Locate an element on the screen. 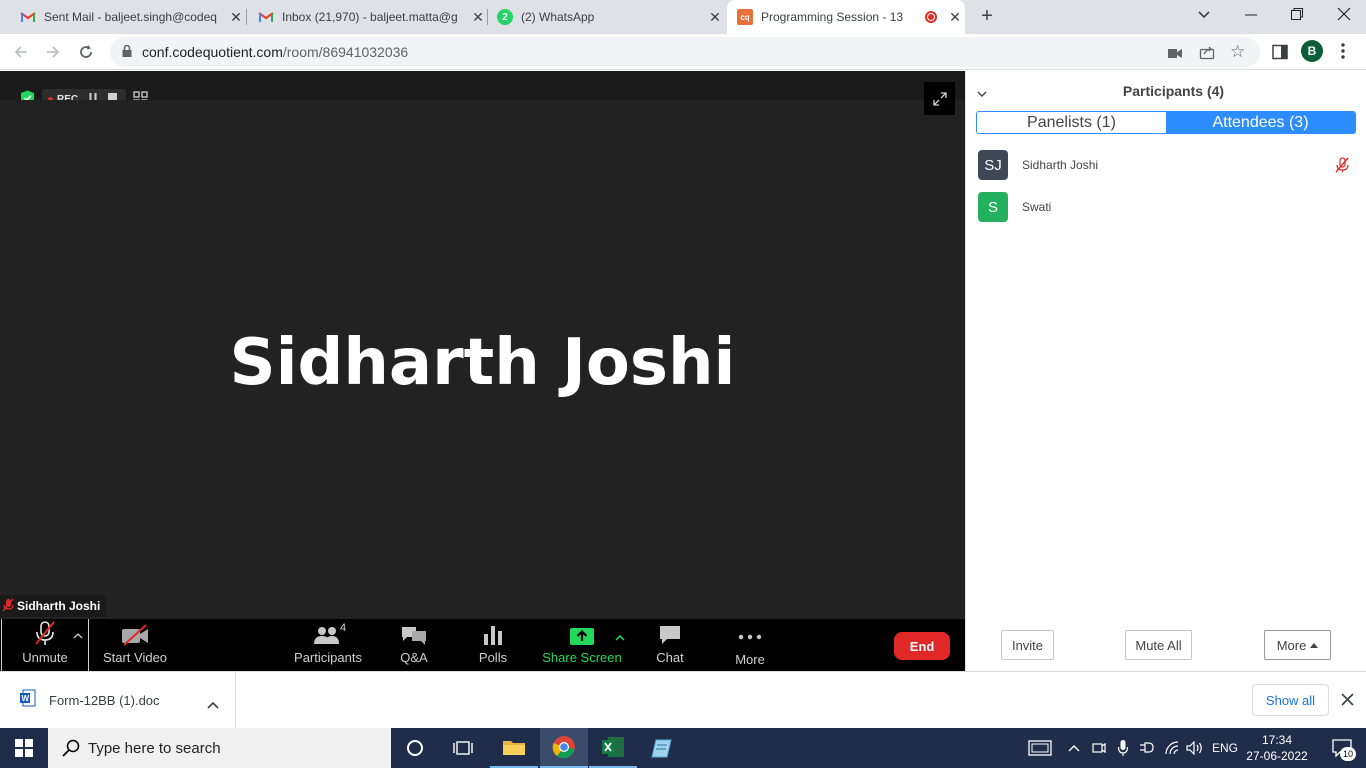 This screenshot has width=1366, height=768. share-screen-button: Share Screen is located at coordinates (582, 645).